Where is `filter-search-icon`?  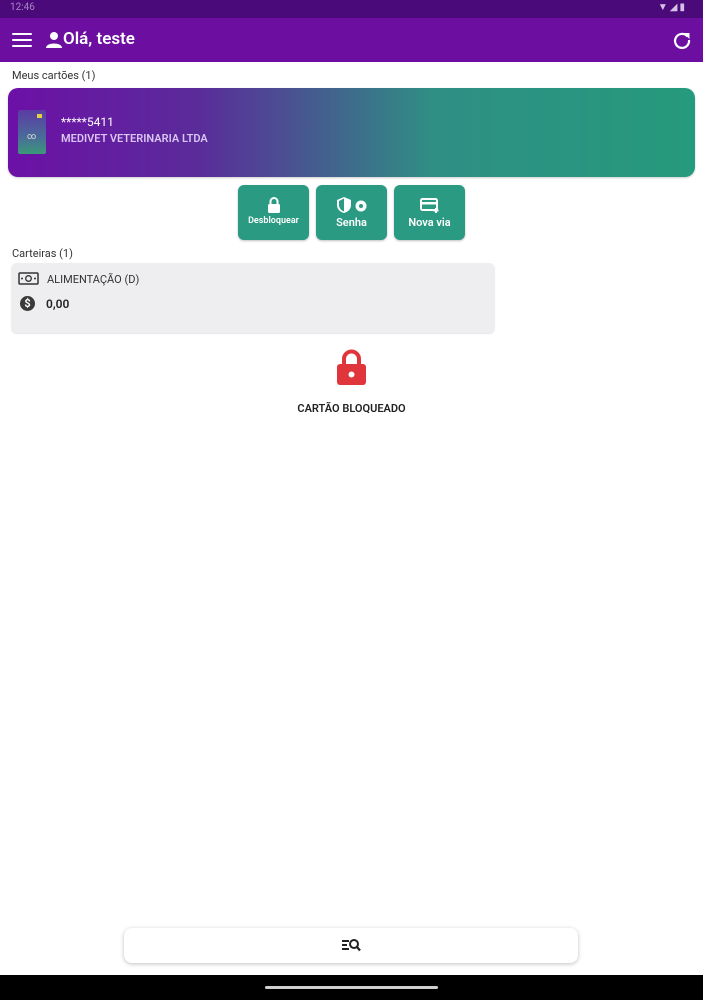
filter-search-icon is located at coordinates (351, 945).